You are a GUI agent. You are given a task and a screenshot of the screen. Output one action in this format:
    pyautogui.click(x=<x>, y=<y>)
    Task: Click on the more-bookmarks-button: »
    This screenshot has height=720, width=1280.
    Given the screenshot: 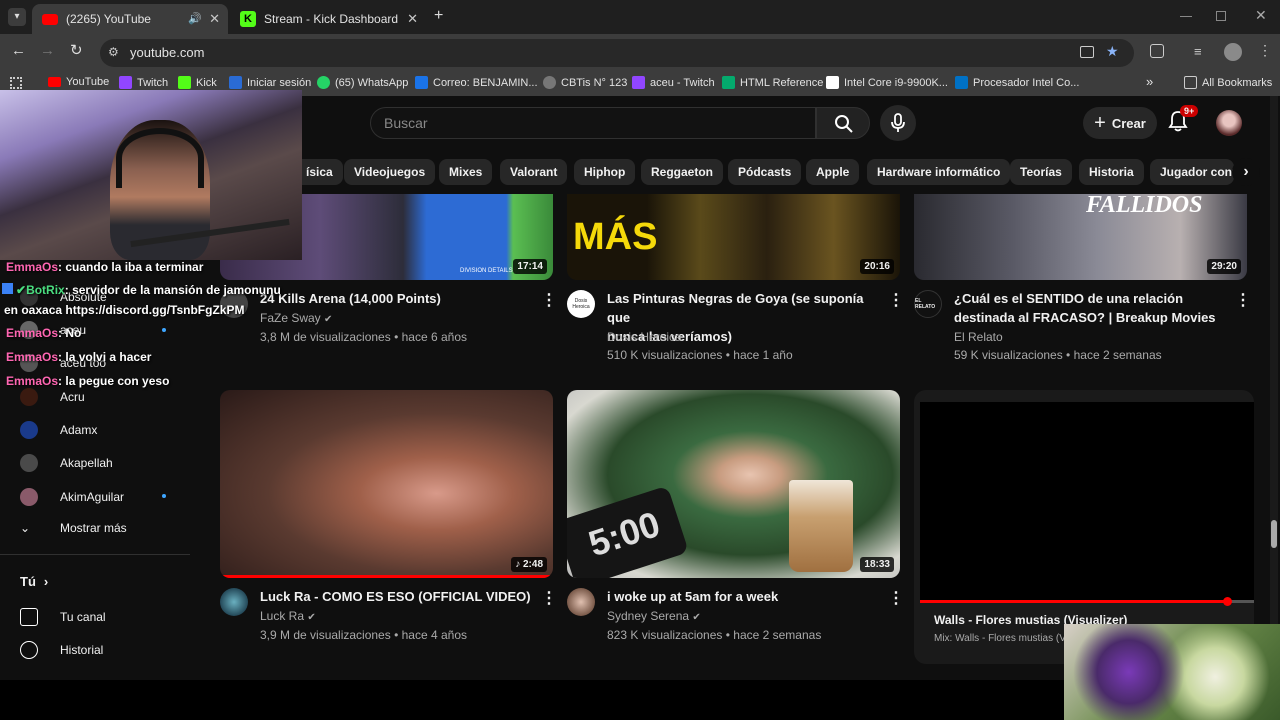 What is the action you would take?
    pyautogui.click(x=1149, y=81)
    